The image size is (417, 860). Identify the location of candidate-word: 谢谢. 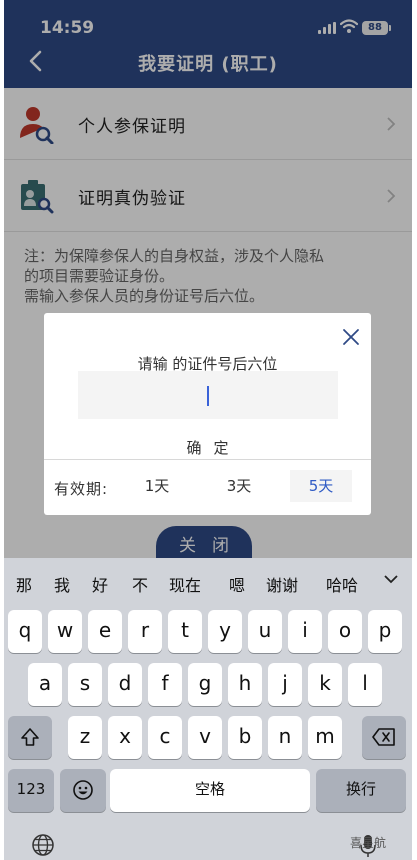
(282, 584).